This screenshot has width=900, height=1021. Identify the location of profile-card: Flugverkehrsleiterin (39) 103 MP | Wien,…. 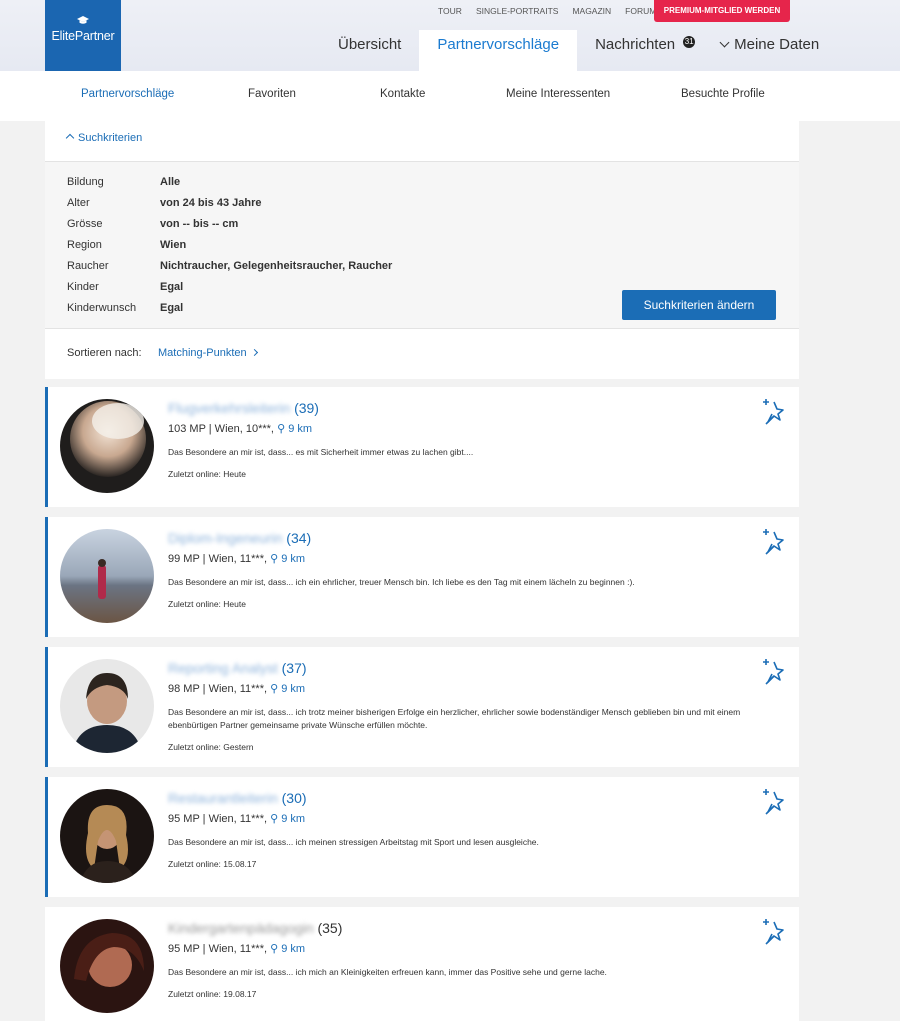
(422, 447).